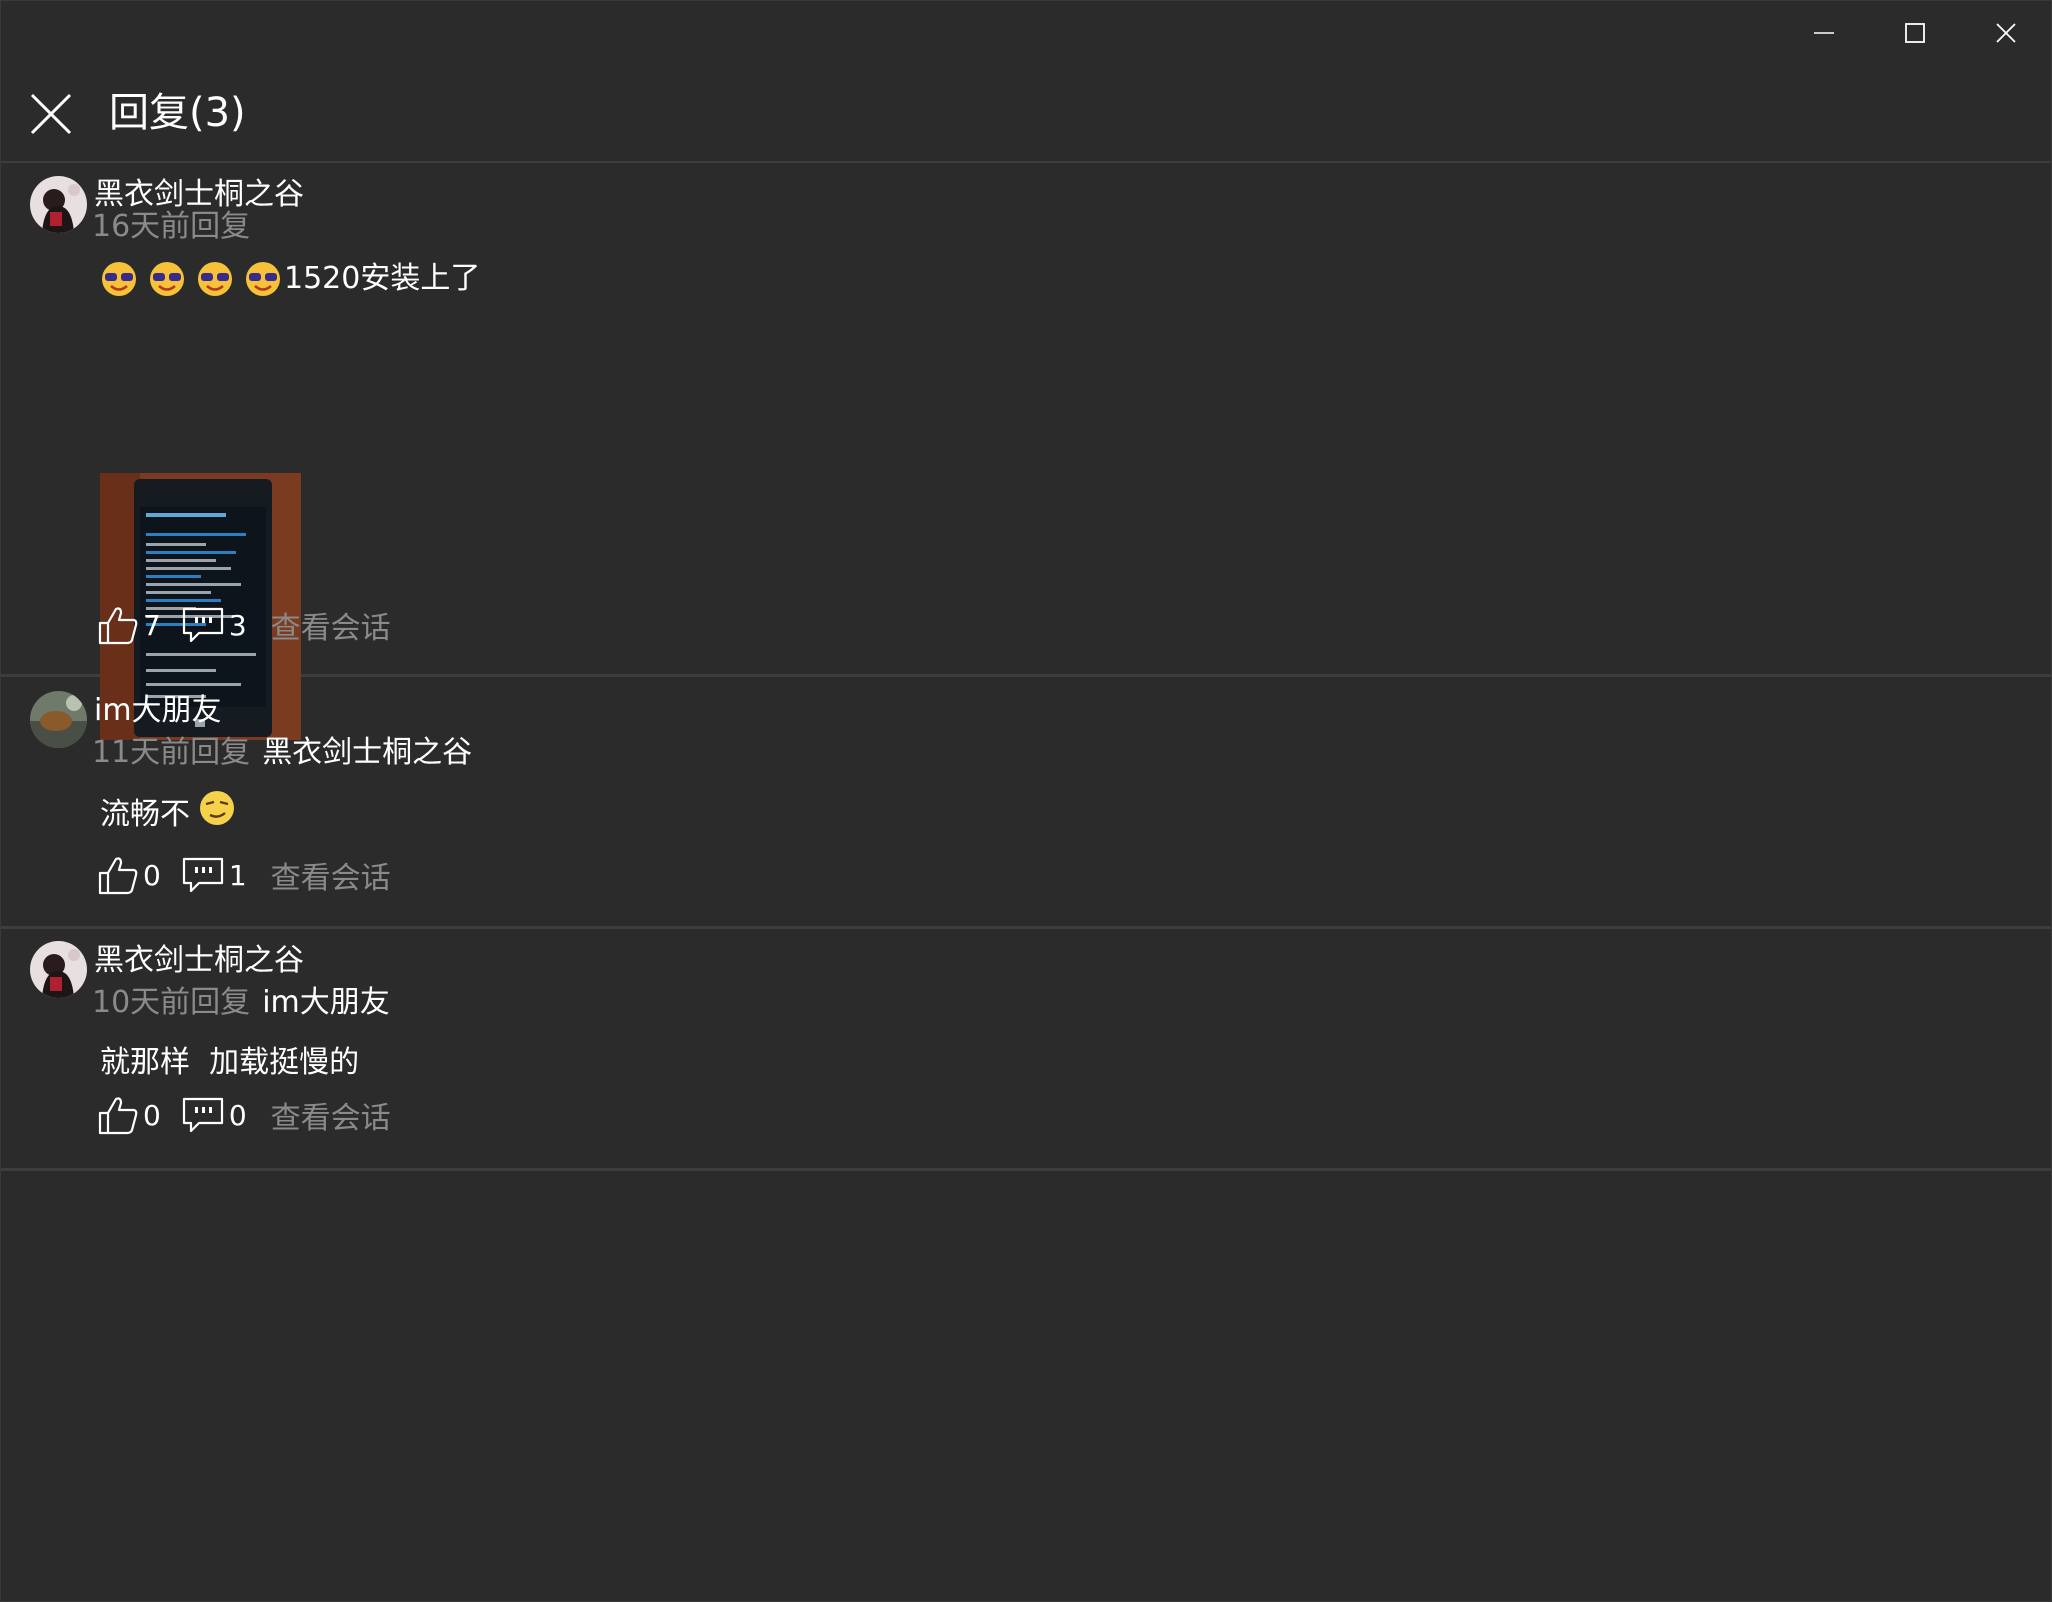 The width and height of the screenshot is (2052, 1602). What do you see at coordinates (326, 1002) in the screenshot?
I see `reply-to-user: im大朋友` at bounding box center [326, 1002].